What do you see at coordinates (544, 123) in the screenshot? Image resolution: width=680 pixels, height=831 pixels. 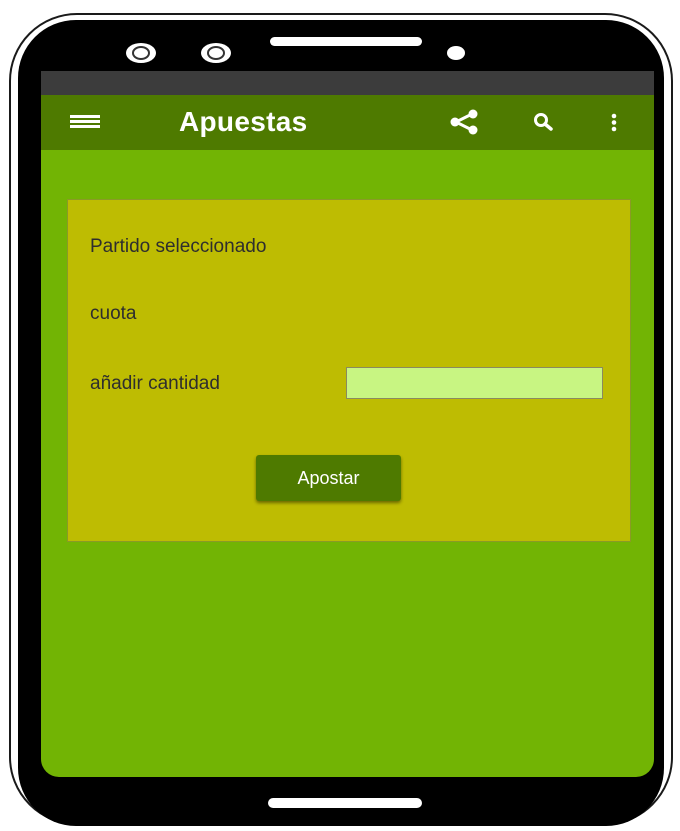 I see `search-icon` at bounding box center [544, 123].